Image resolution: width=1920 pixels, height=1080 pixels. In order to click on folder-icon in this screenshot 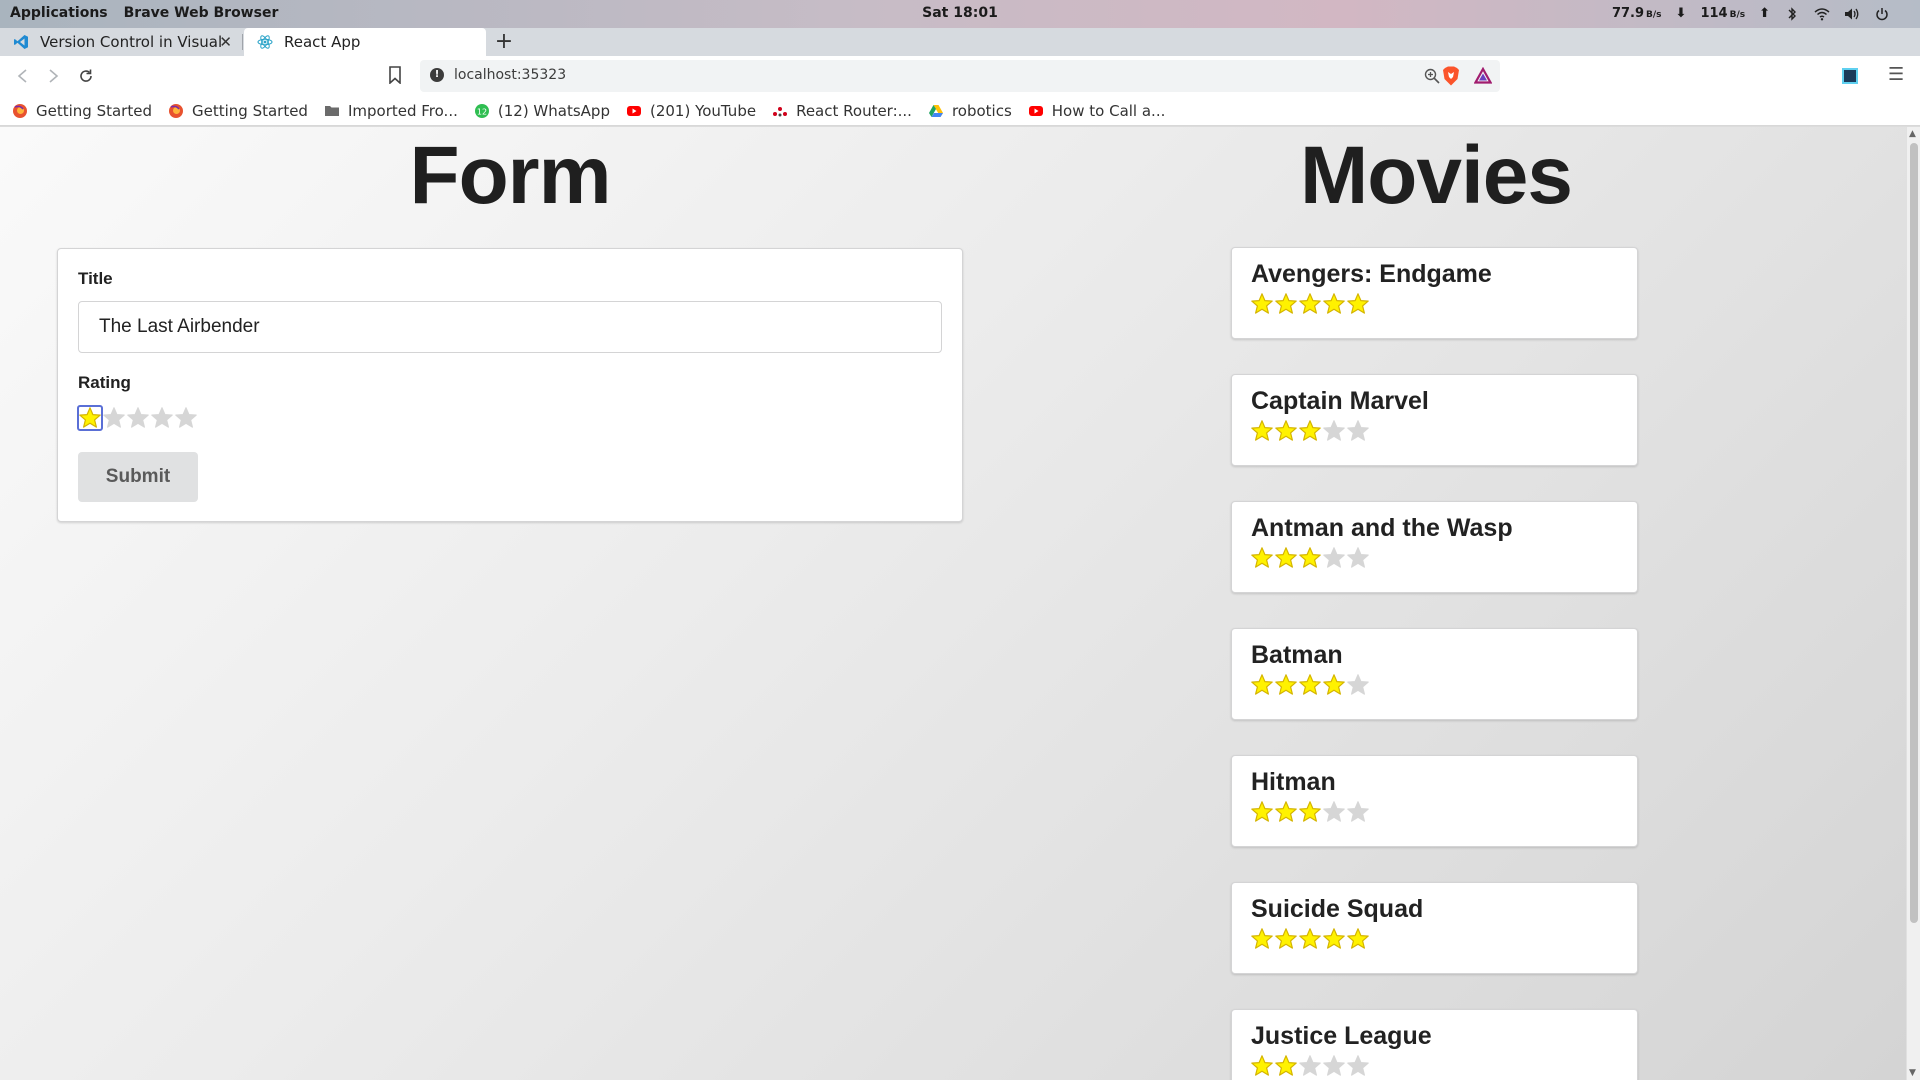, I will do `click(332, 111)`.